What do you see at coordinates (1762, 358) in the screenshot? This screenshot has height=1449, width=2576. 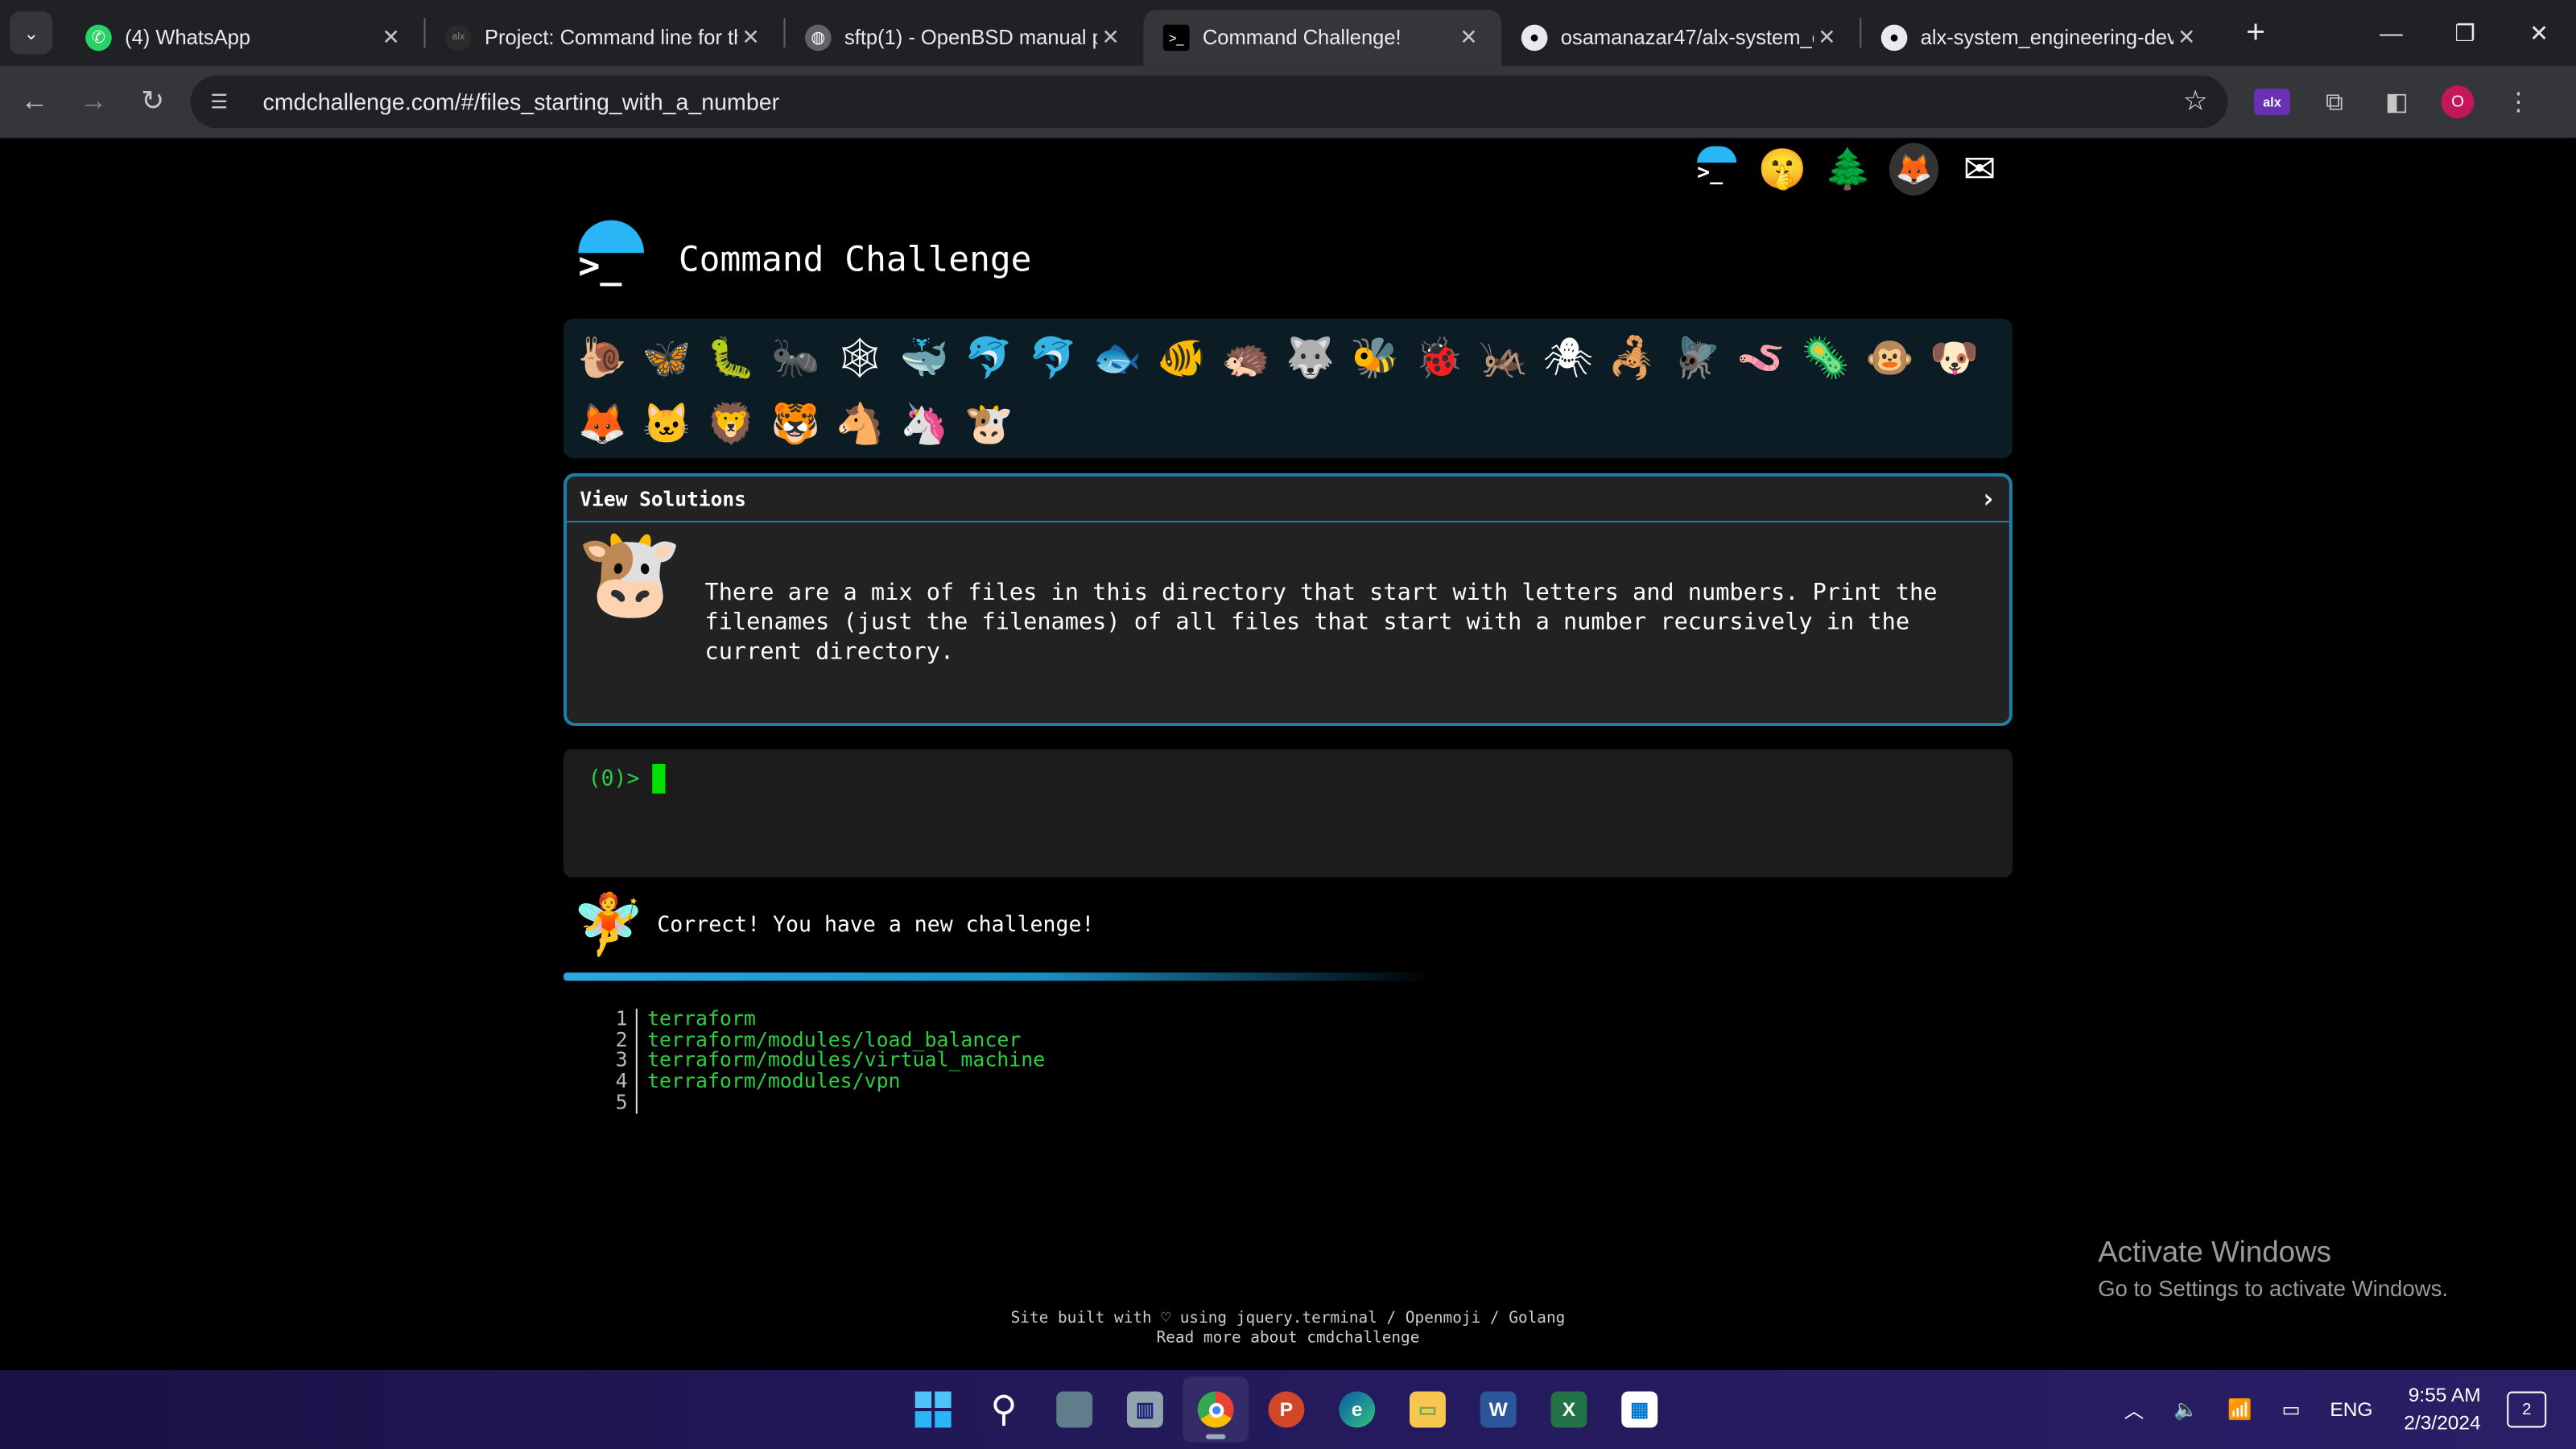 I see `challenge-animal-icon: 🪱` at bounding box center [1762, 358].